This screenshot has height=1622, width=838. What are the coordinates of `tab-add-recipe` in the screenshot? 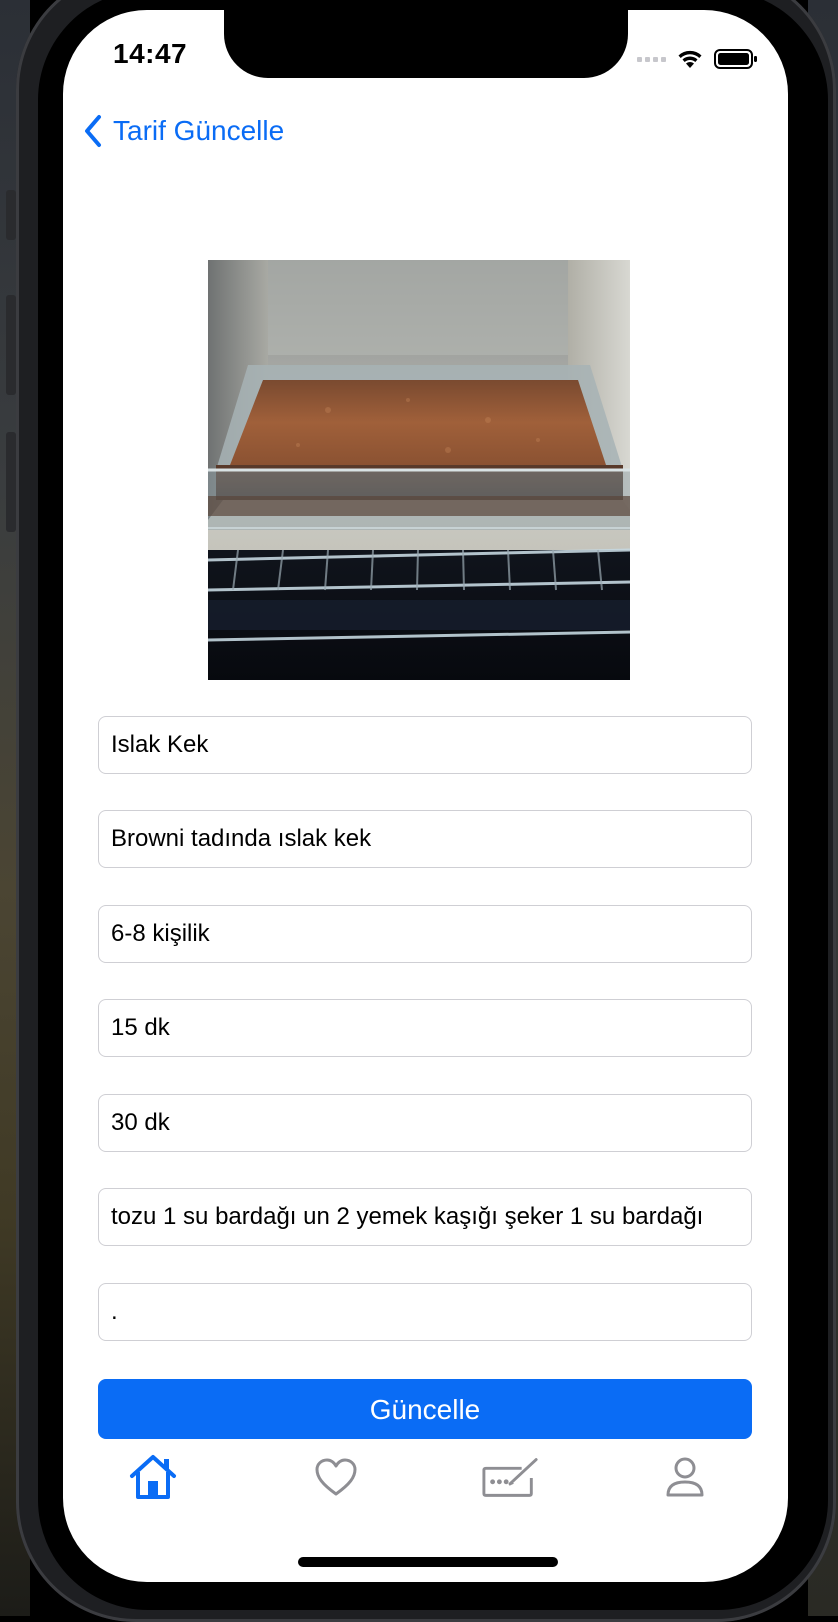 It's located at (511, 1477).